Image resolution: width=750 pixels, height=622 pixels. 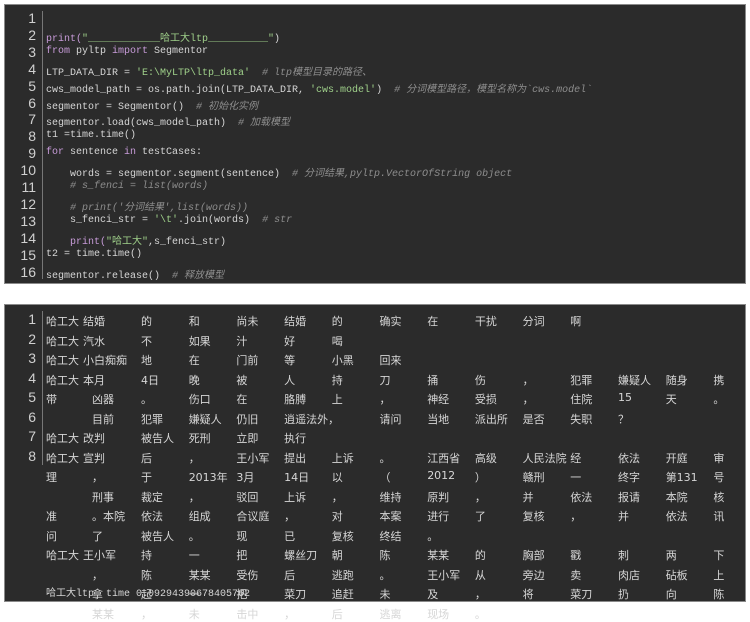 What do you see at coordinates (32, 436) in the screenshot?
I see `output-line-number: 7` at bounding box center [32, 436].